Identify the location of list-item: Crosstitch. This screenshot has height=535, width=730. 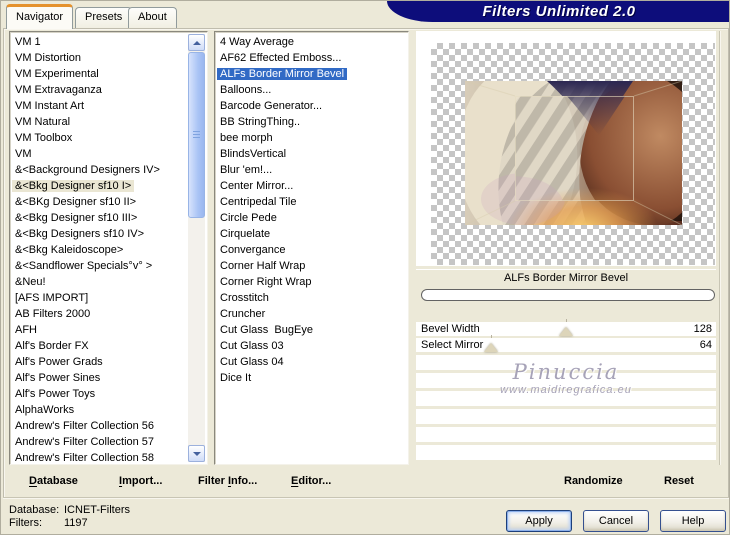
(312, 298).